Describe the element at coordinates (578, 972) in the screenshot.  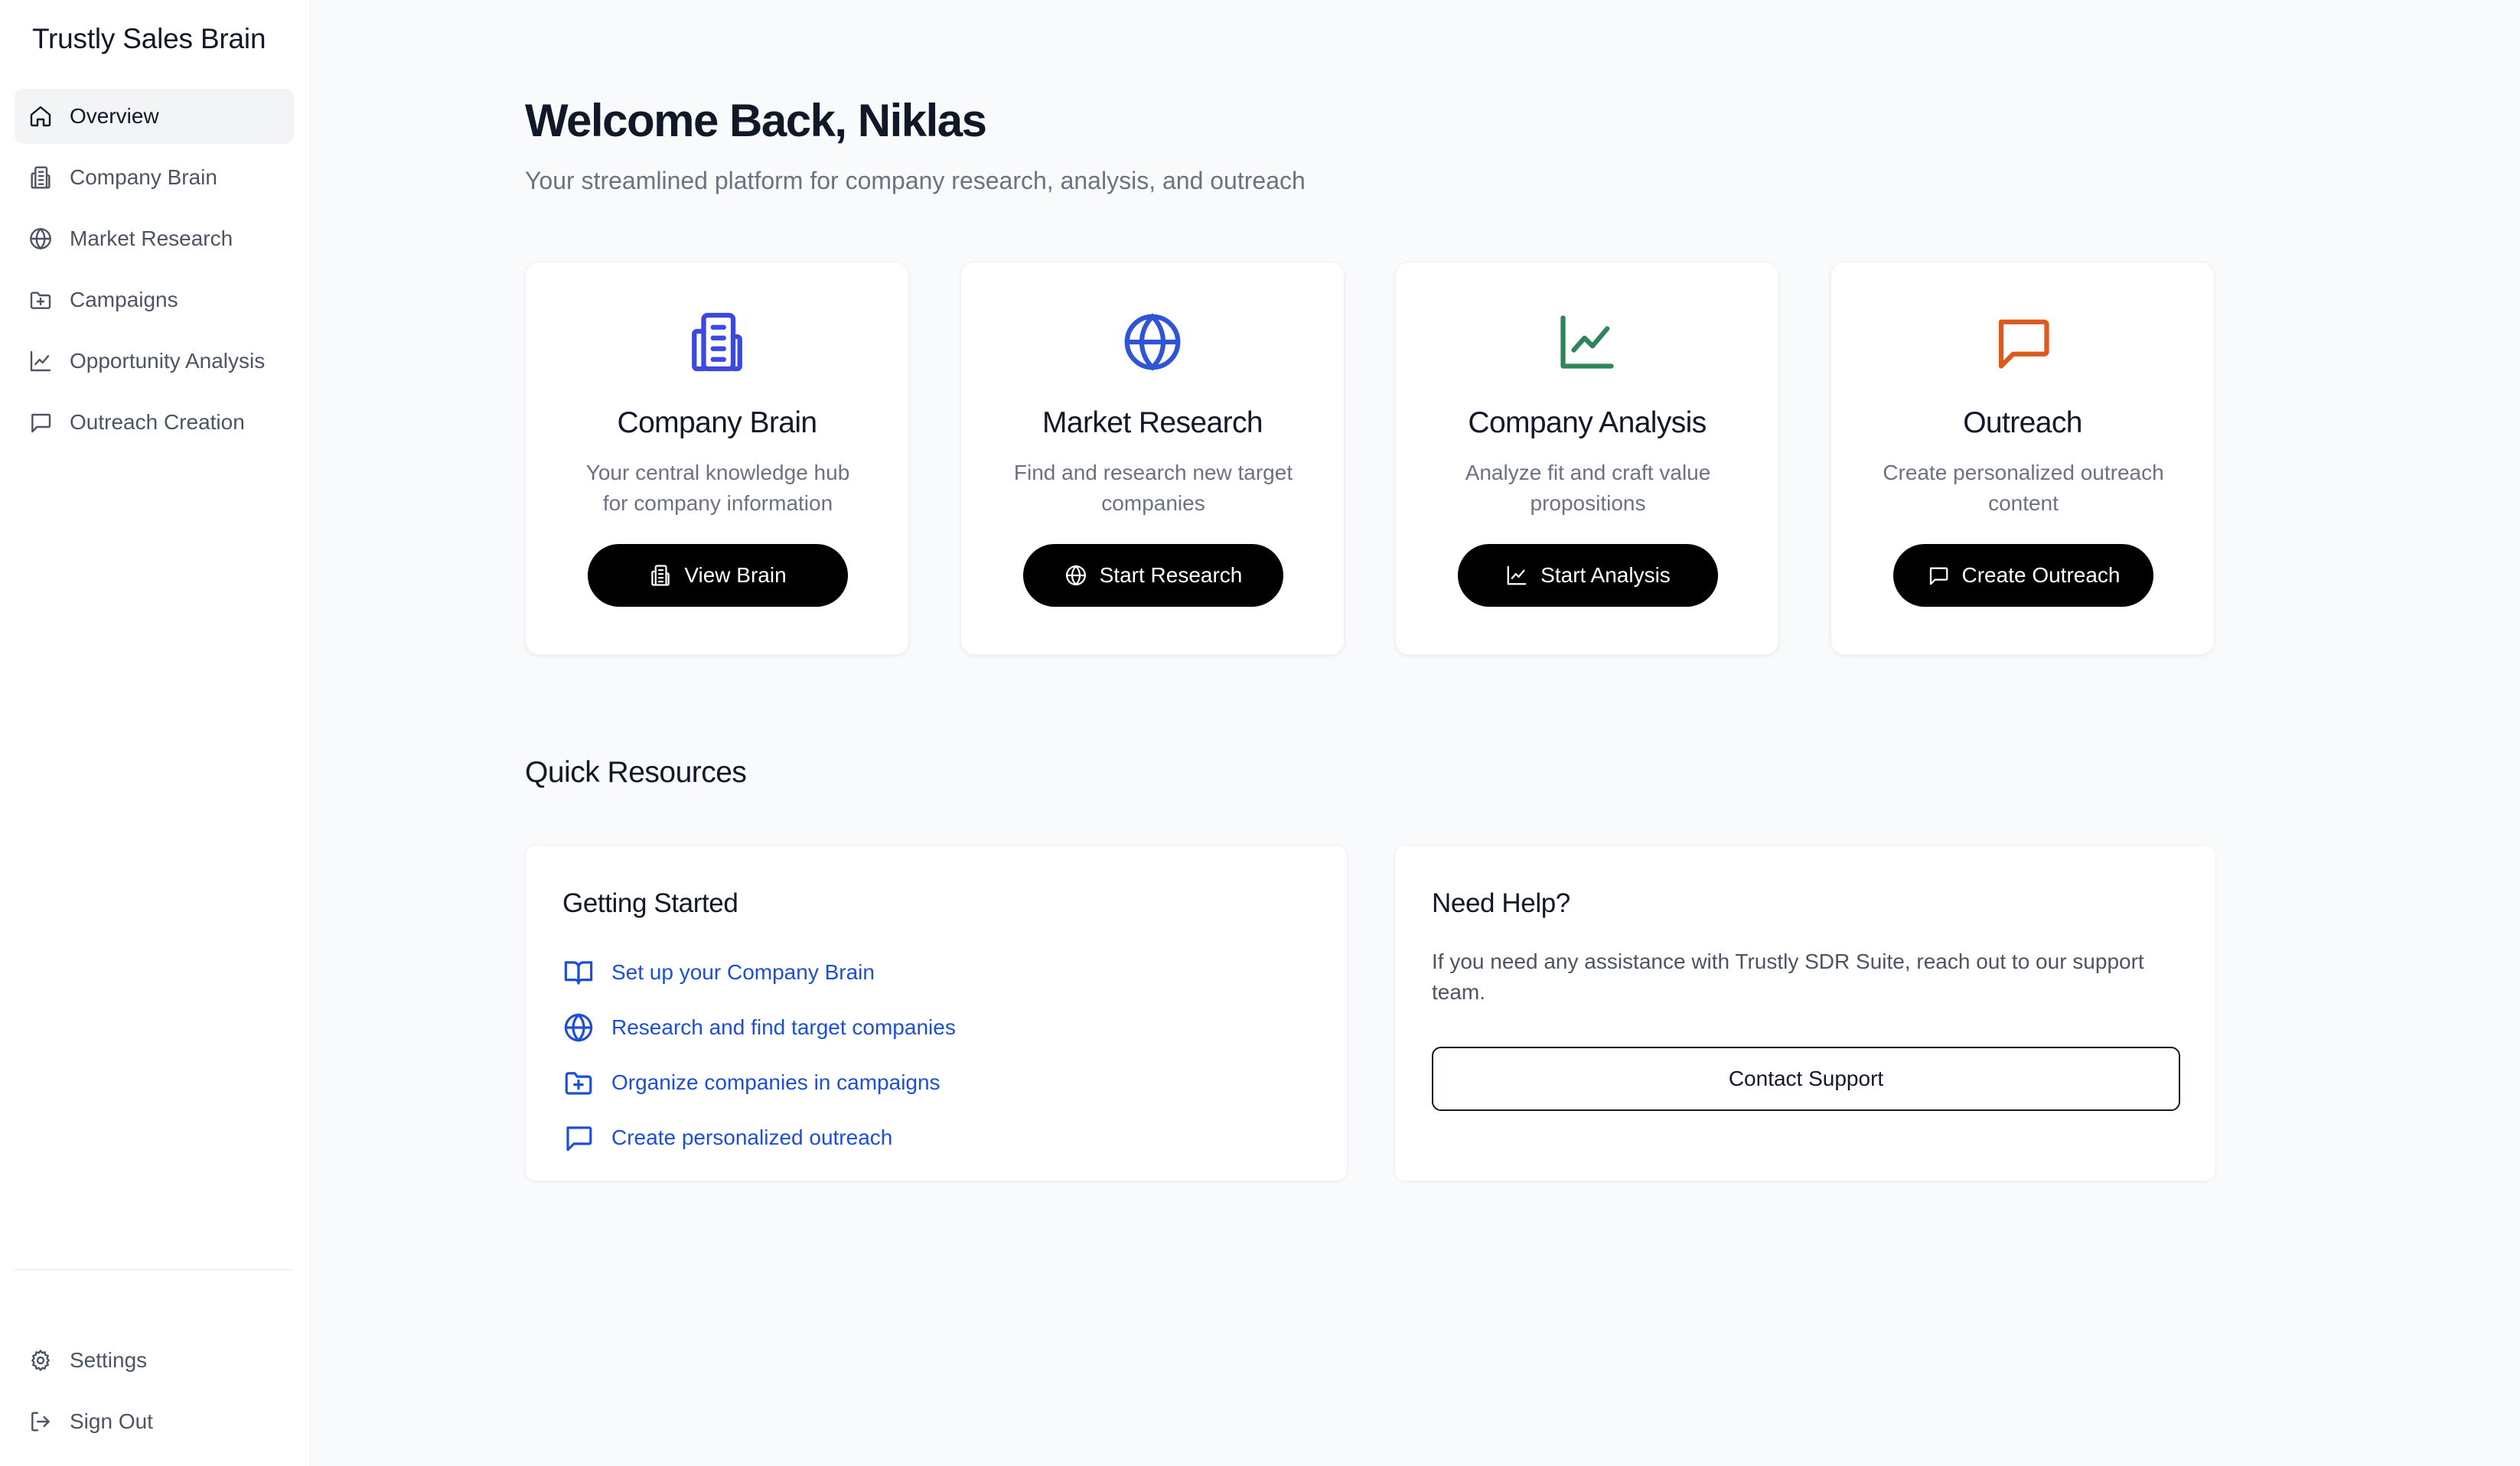
I see `book-open-icon` at that location.